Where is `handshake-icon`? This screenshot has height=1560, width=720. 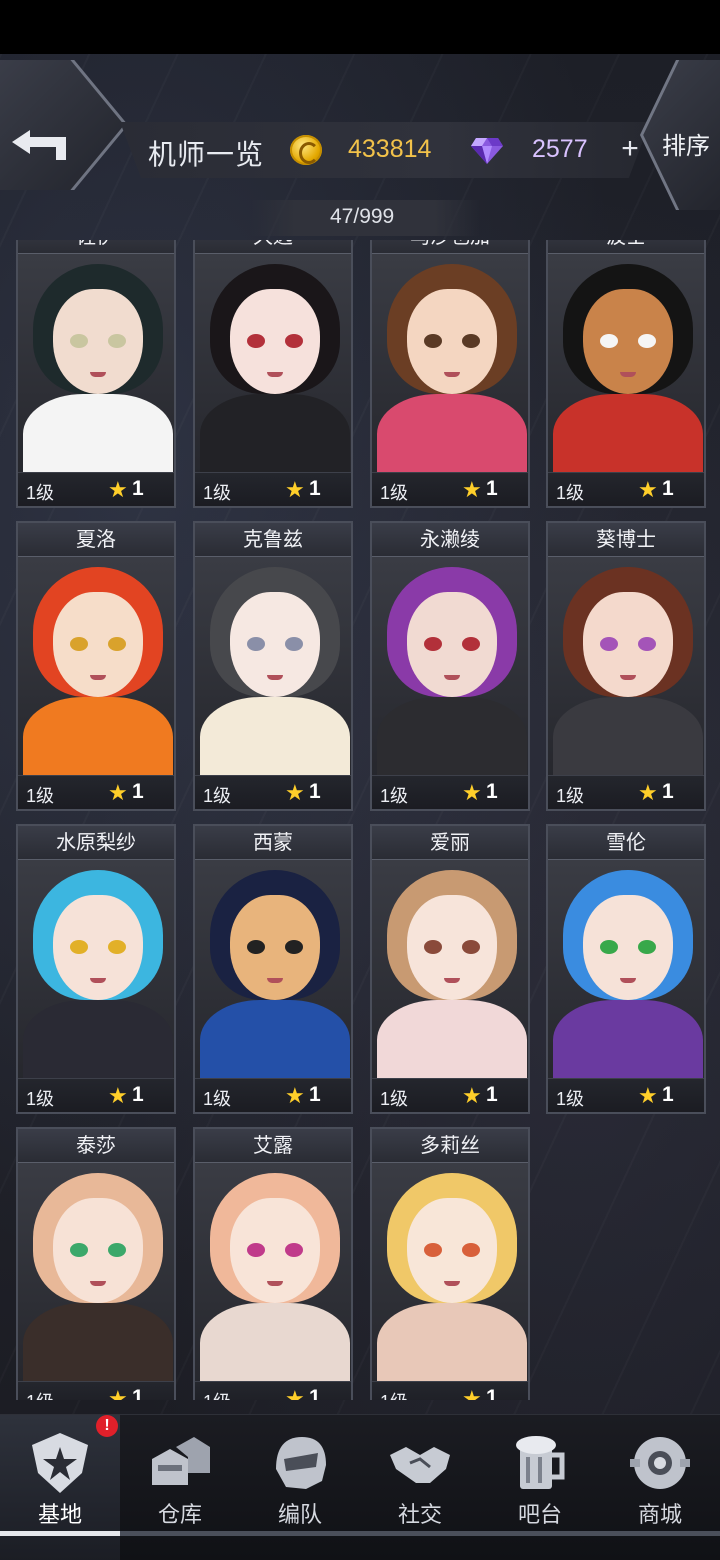 handshake-icon is located at coordinates (420, 1463).